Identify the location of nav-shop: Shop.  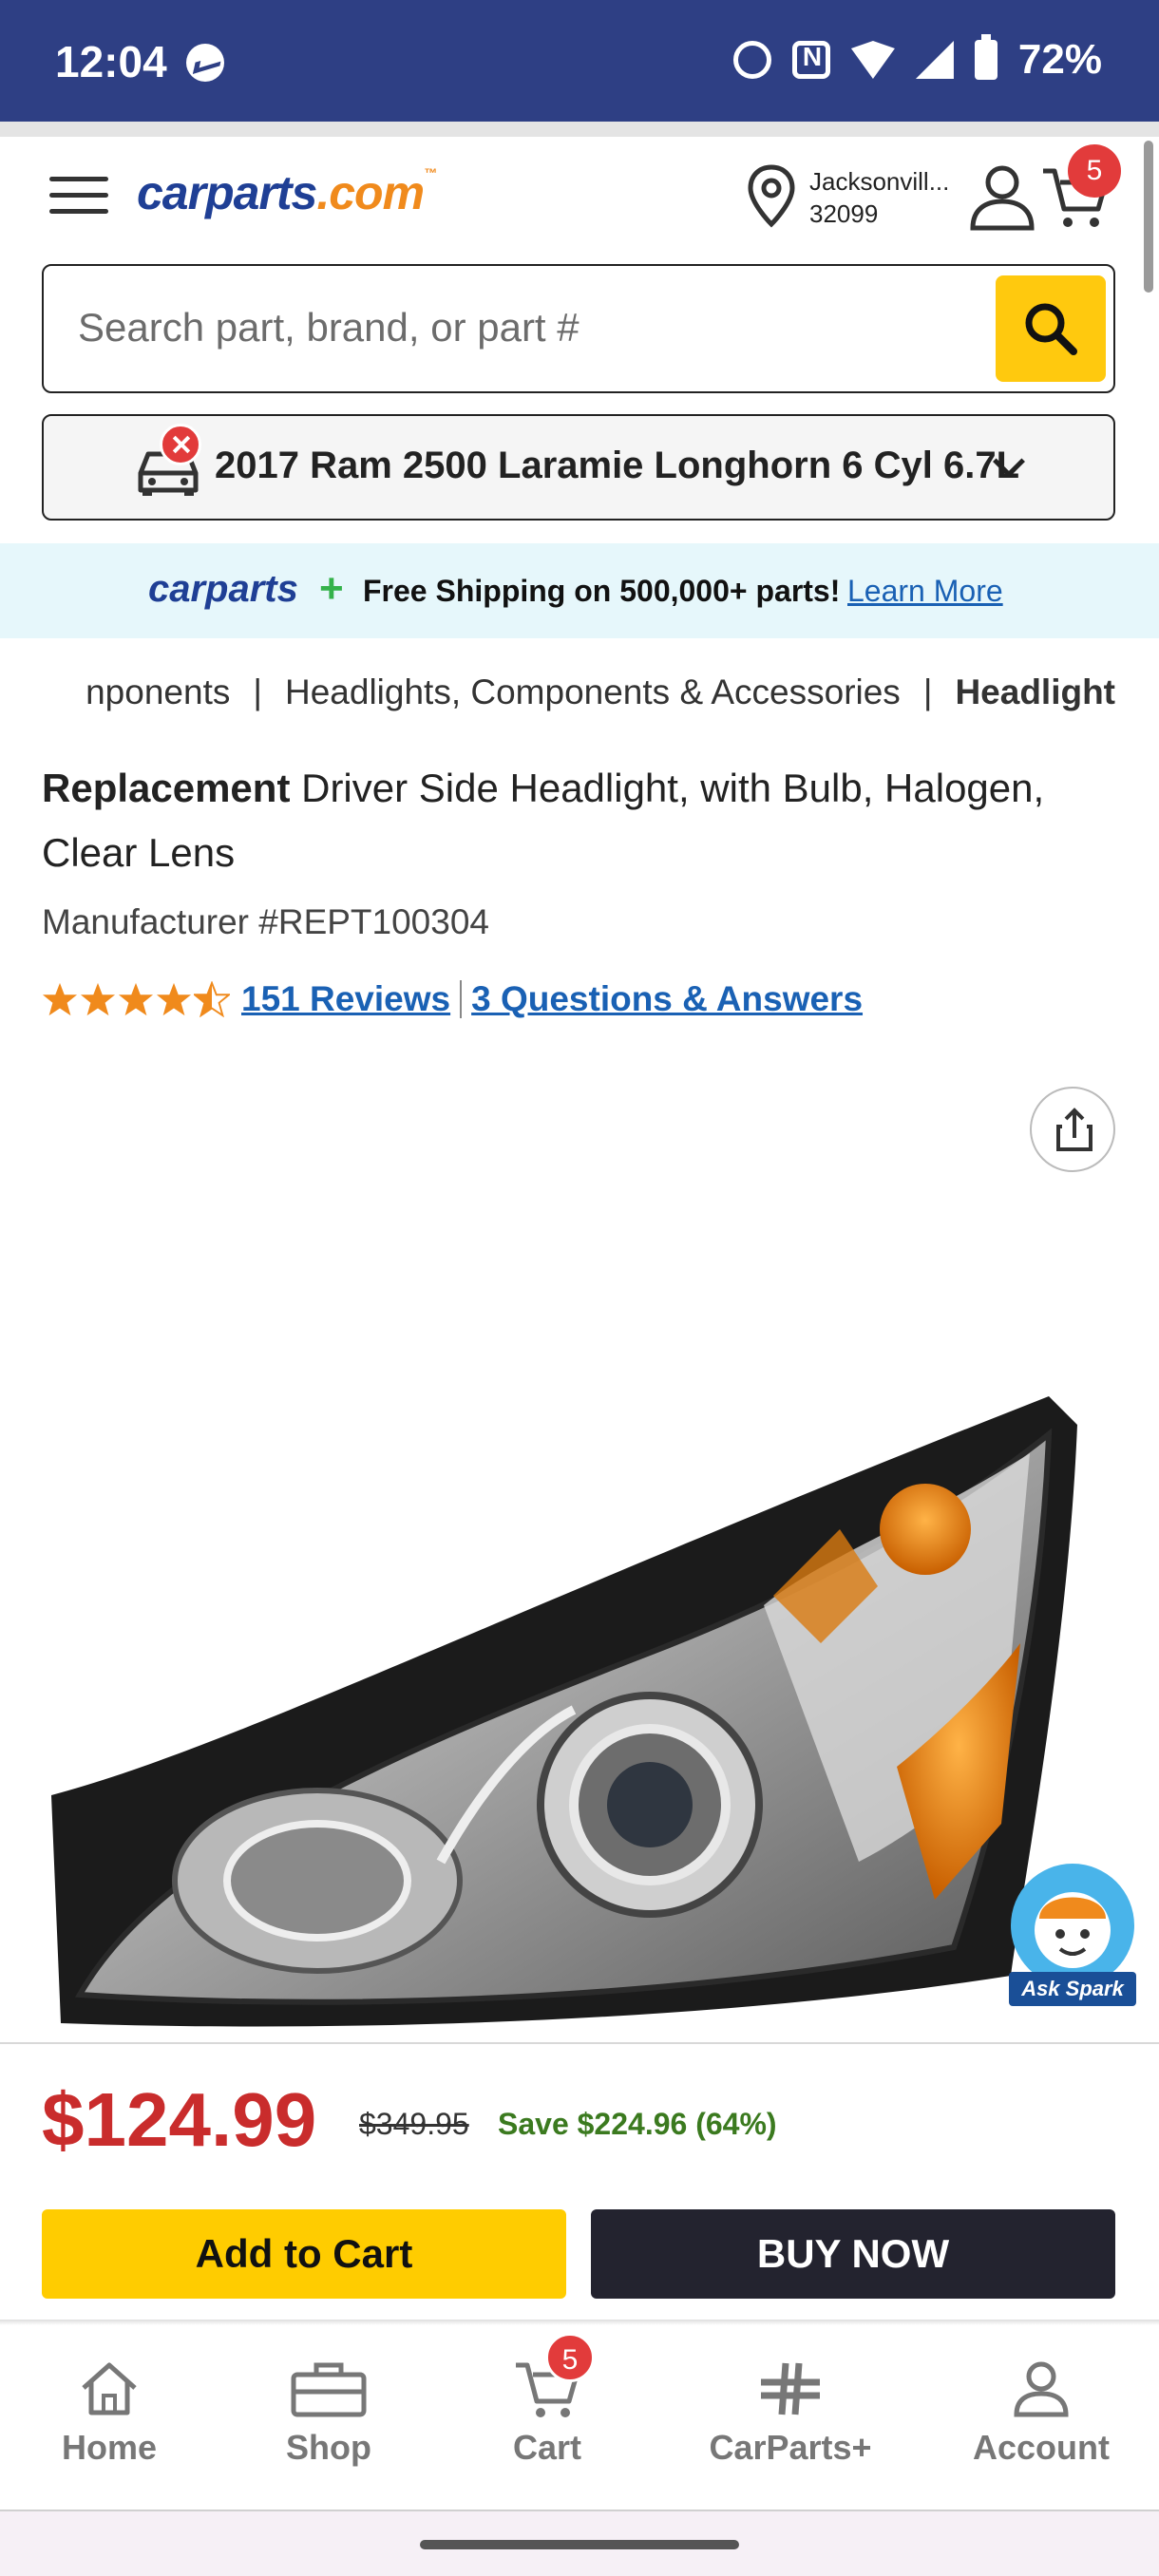
(329, 2420).